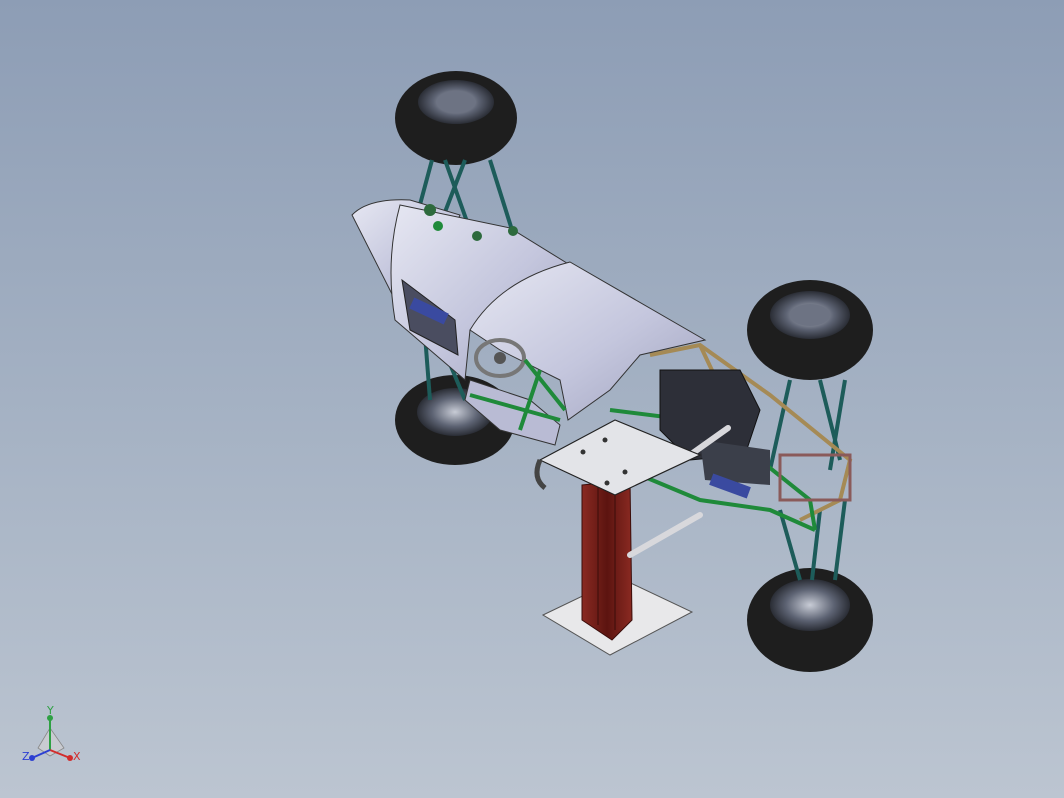 The width and height of the screenshot is (1064, 798). What do you see at coordinates (607, 560) in the screenshot?
I see `stand-column` at bounding box center [607, 560].